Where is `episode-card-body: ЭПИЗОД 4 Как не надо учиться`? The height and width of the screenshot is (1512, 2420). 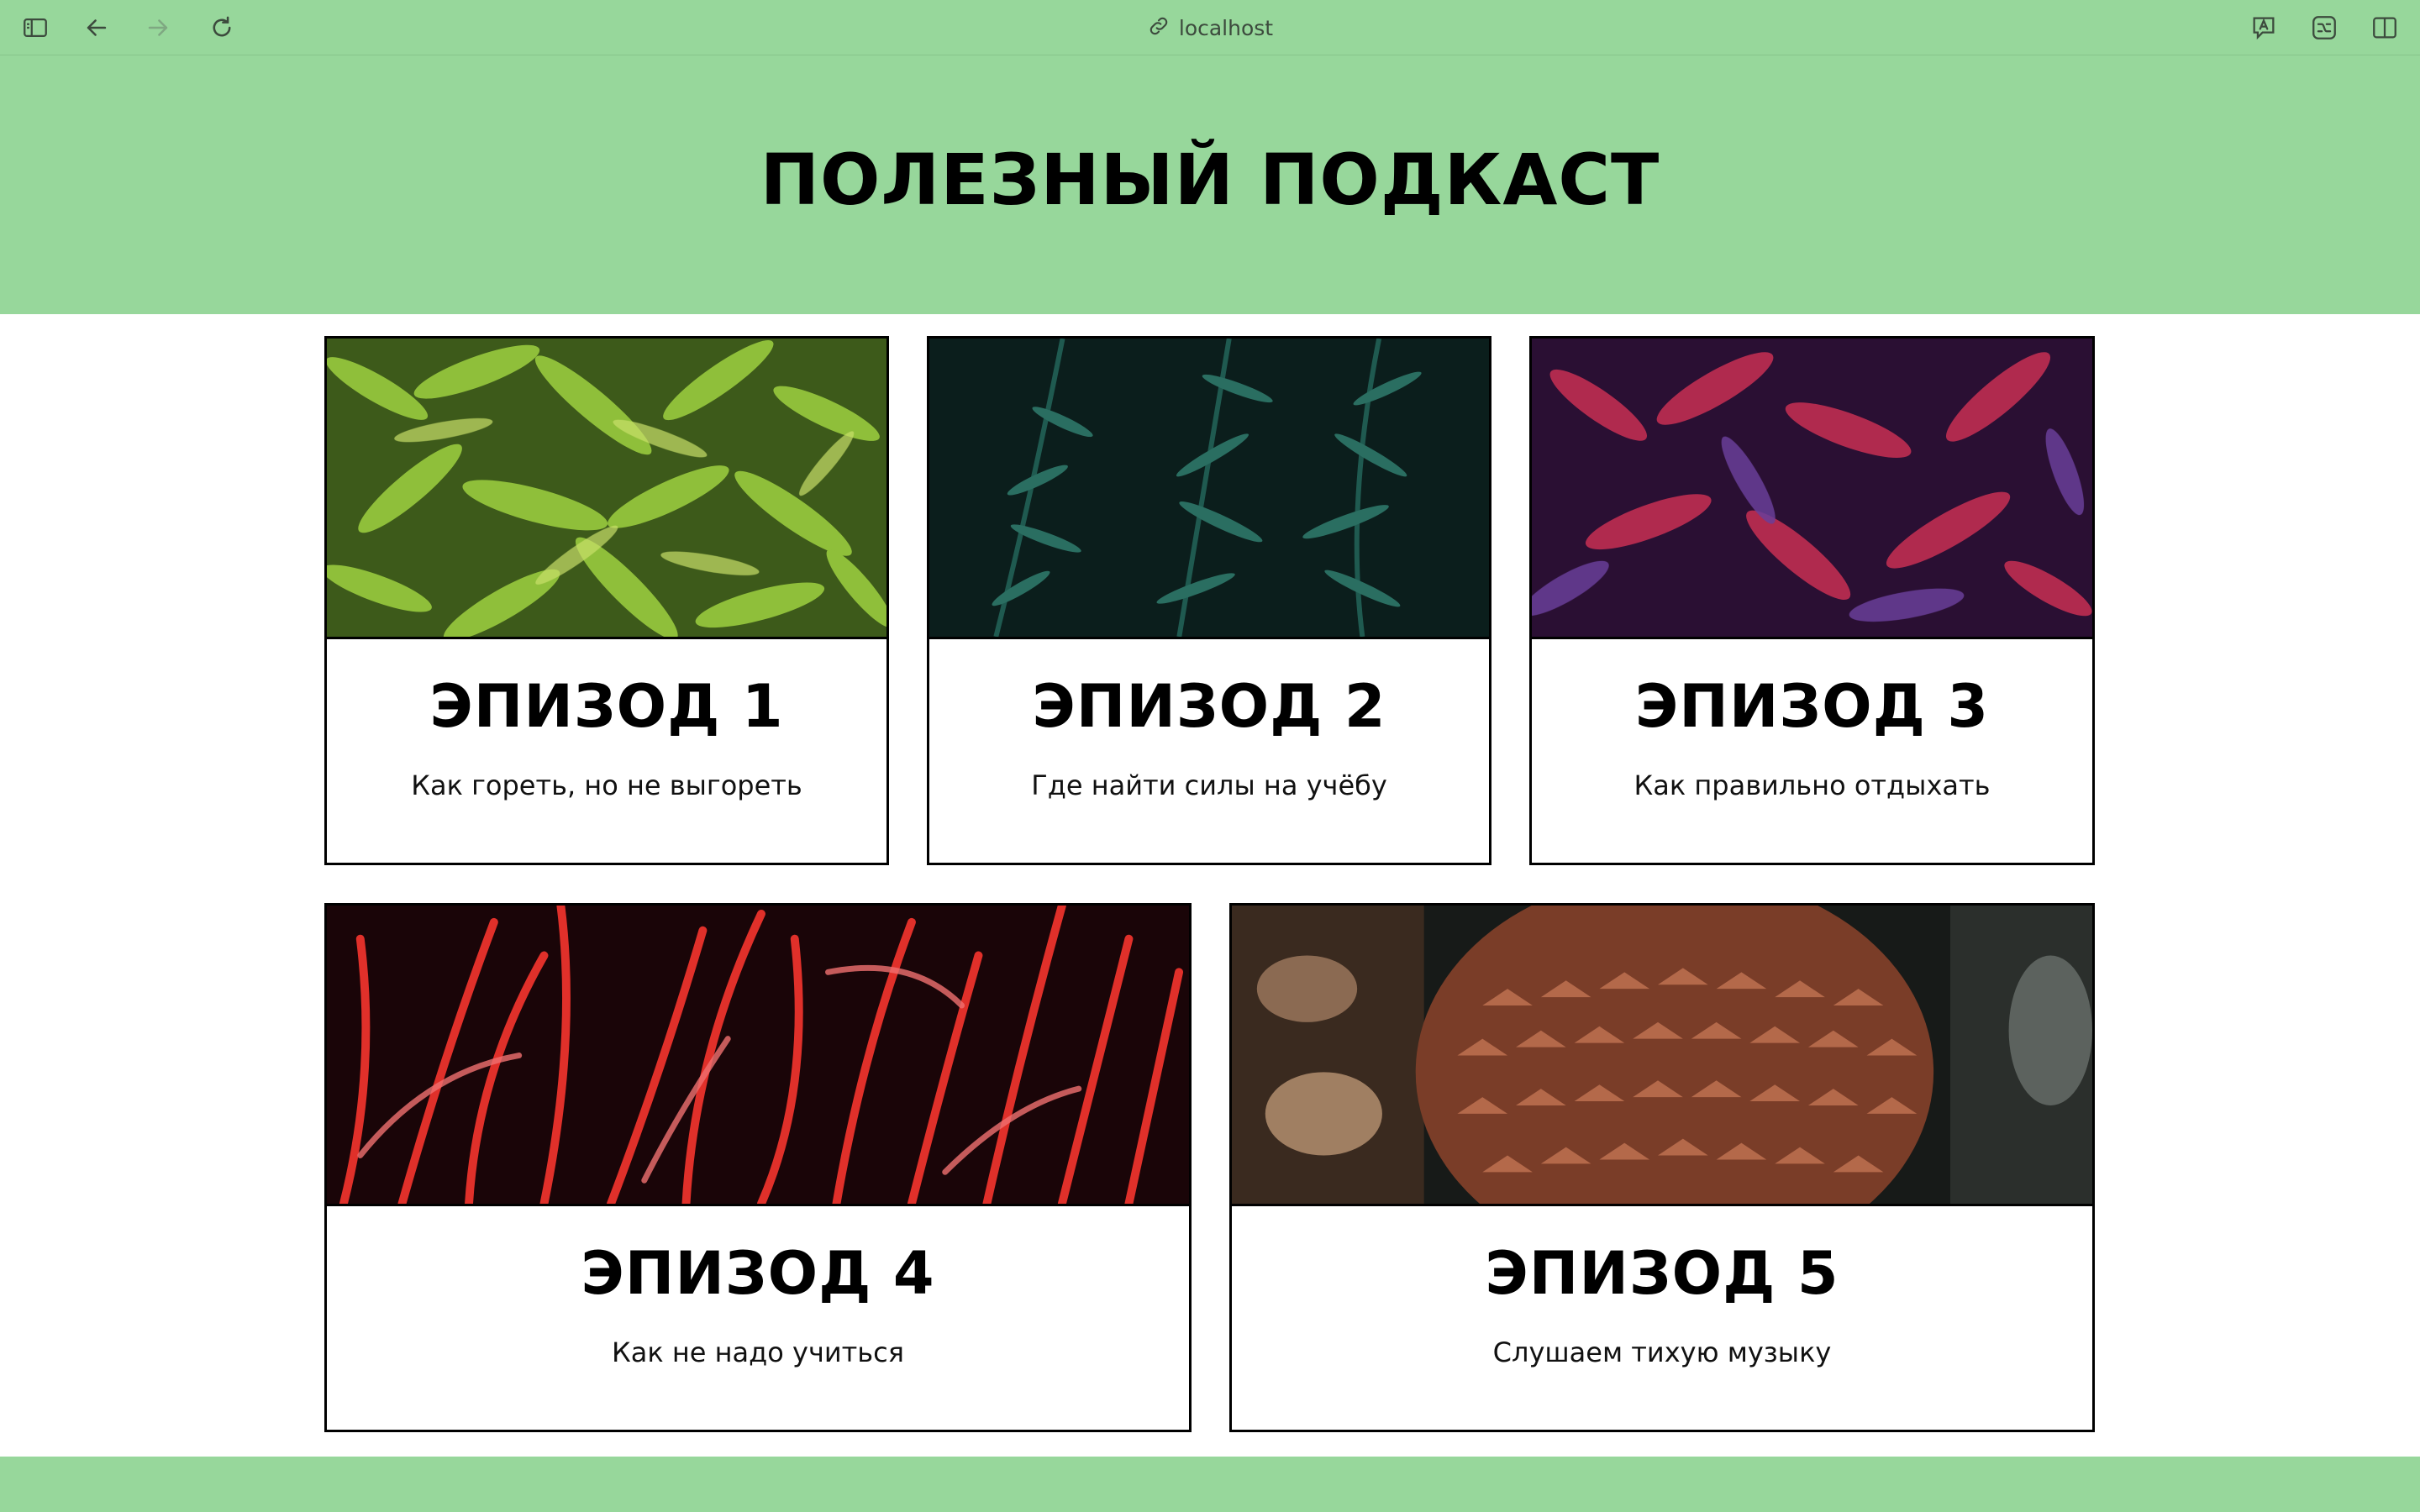 episode-card-body: ЭПИЗОД 4 Как не надо учиться is located at coordinates (758, 1319).